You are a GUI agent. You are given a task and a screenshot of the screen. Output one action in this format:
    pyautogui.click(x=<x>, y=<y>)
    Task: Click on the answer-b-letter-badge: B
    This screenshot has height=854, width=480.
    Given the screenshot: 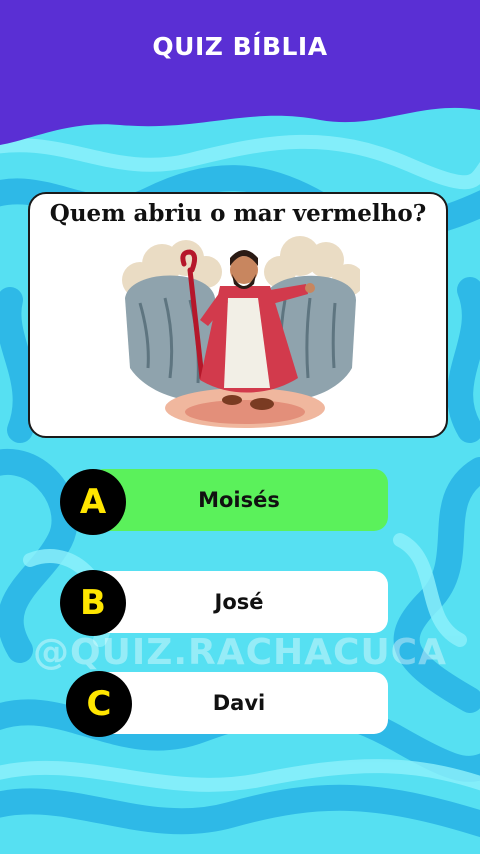 What is the action you would take?
    pyautogui.click(x=93, y=603)
    